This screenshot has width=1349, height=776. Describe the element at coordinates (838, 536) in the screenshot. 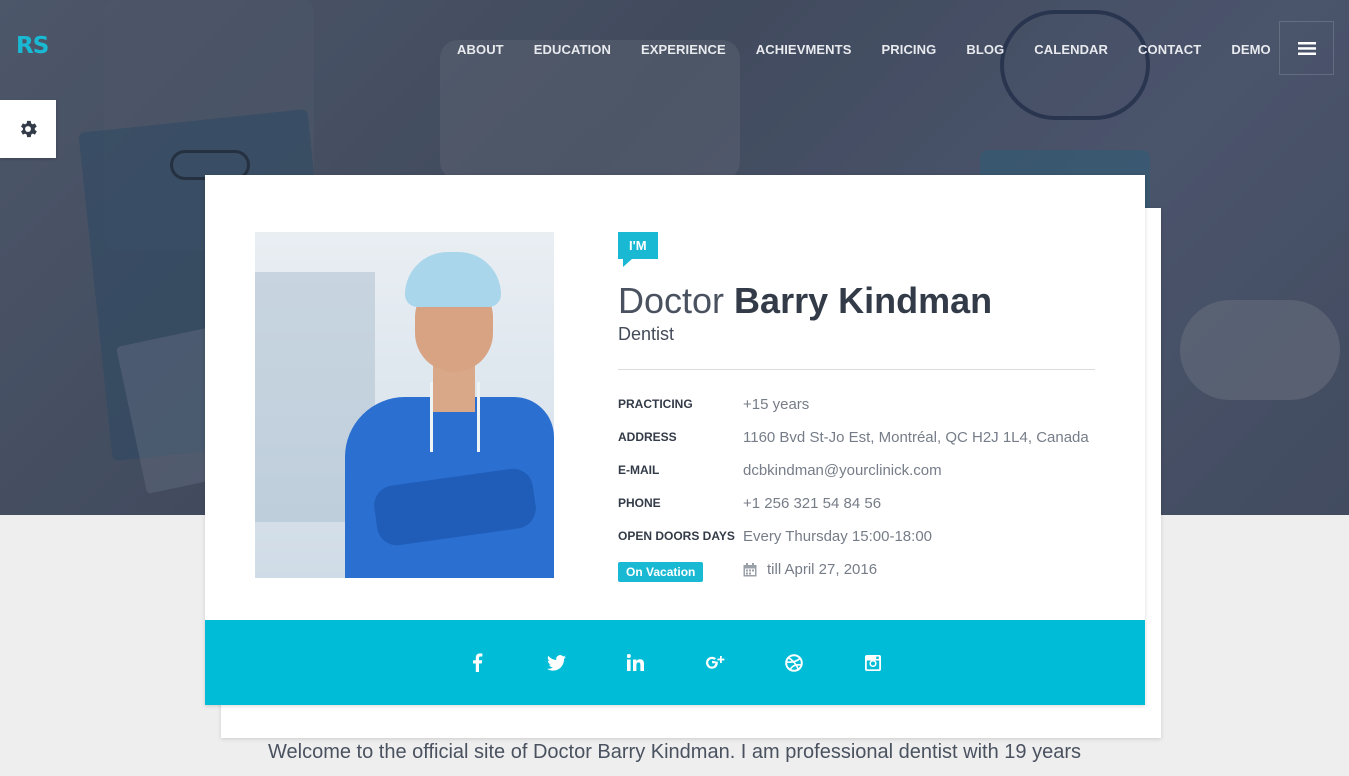

I see `info-value: Every Thursday 15:00-18:00` at that location.